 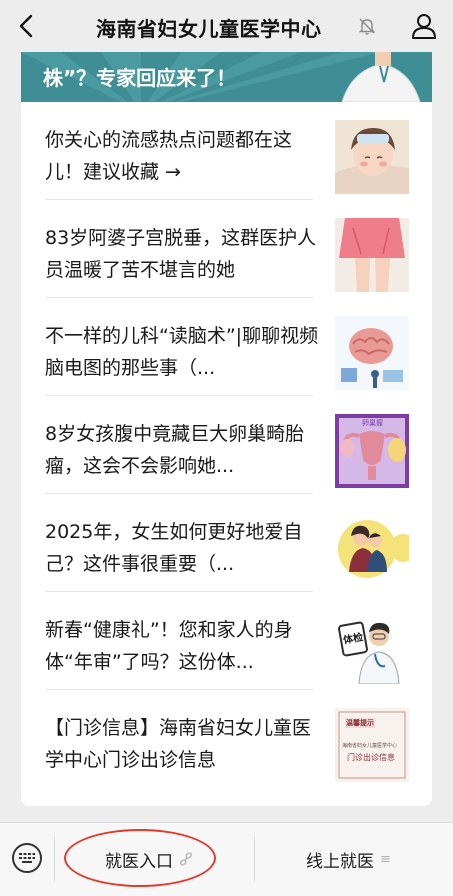 I want to click on keyboard-icon, so click(x=27, y=858).